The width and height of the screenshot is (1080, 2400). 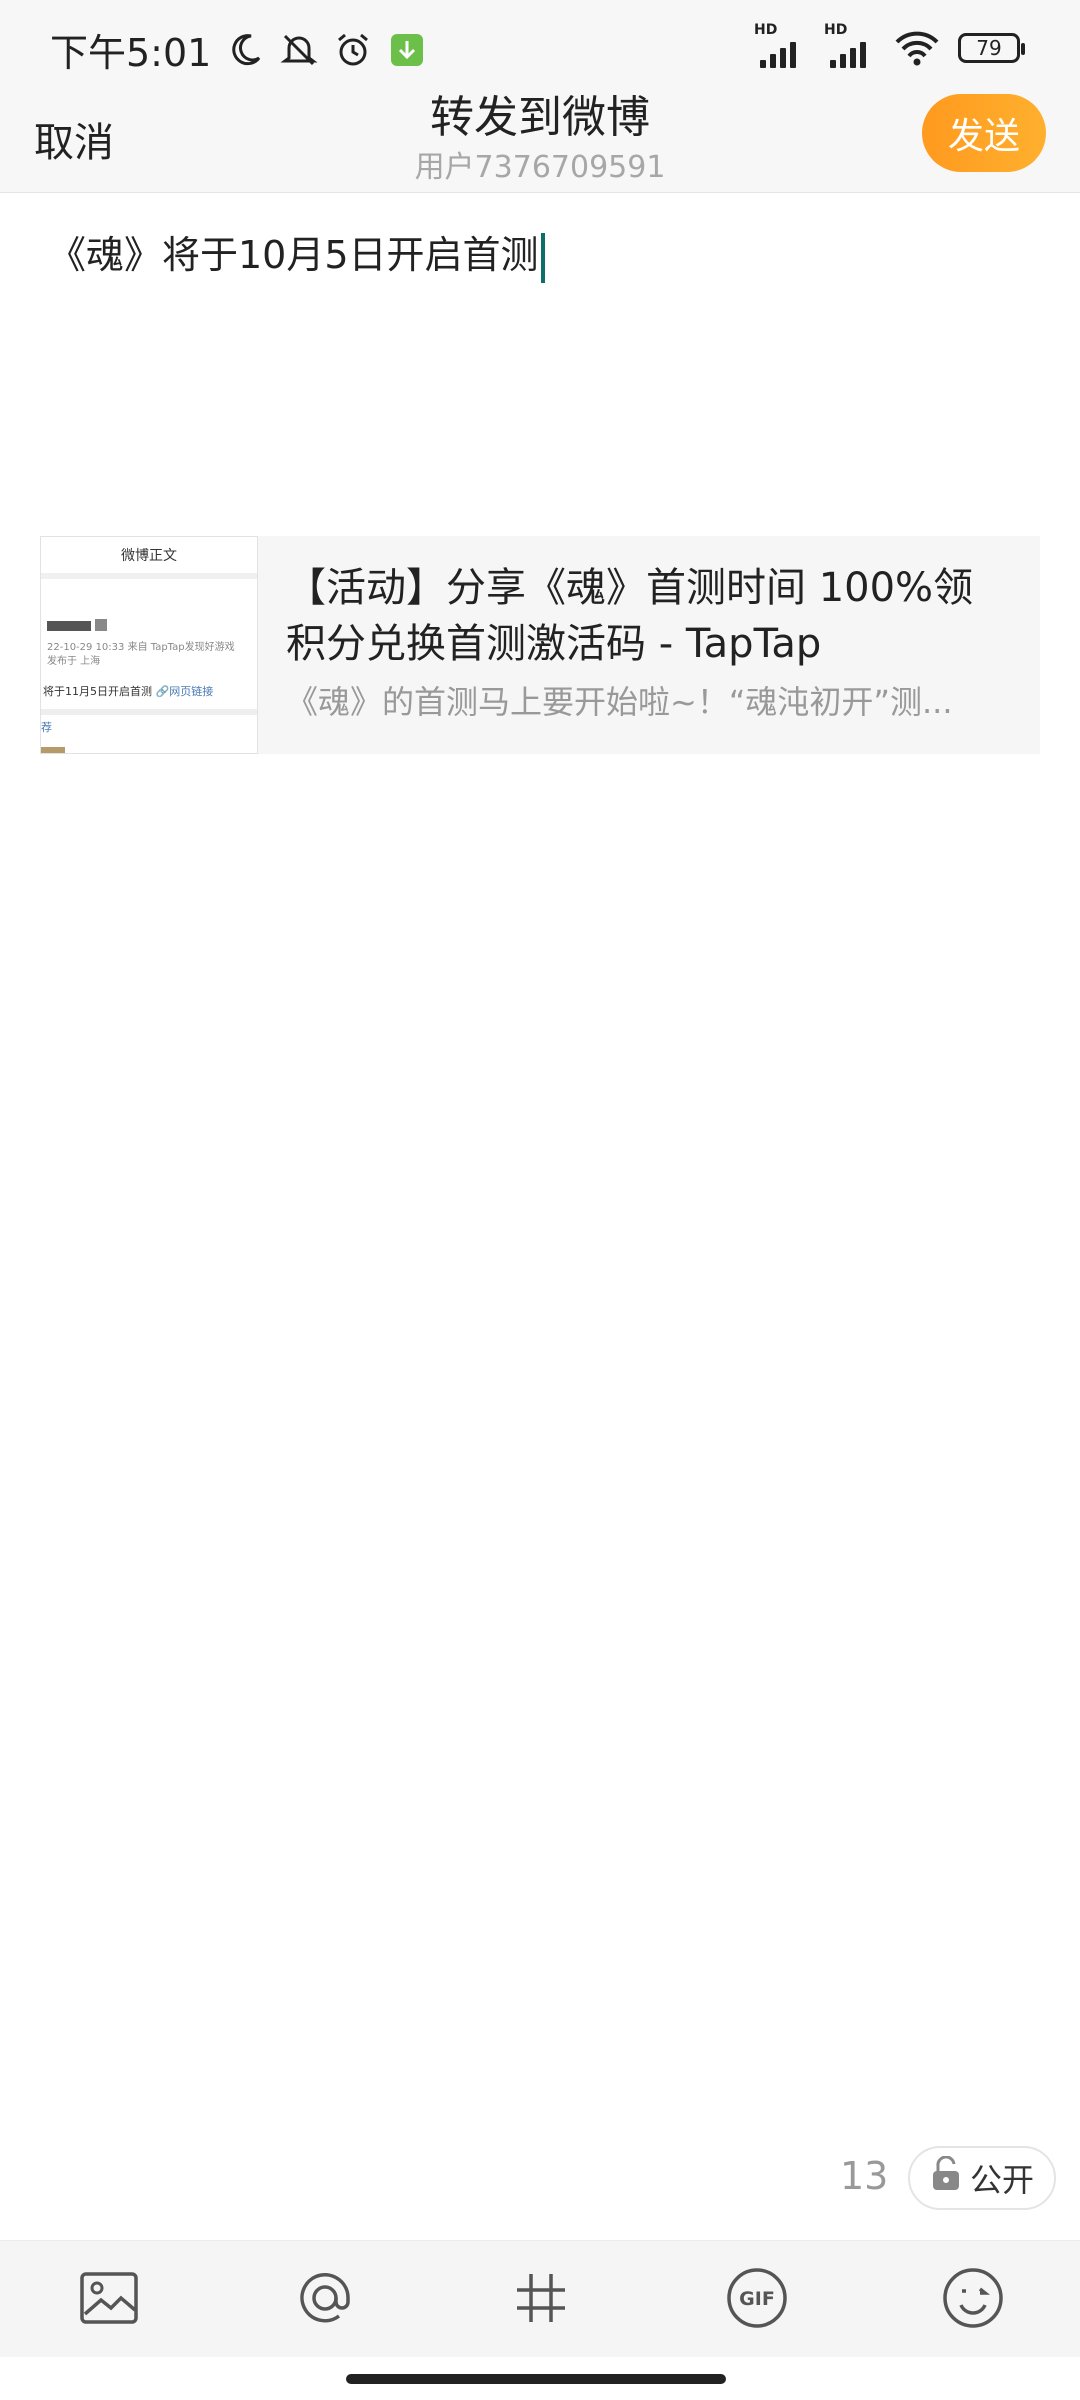 I want to click on unlock-icon, so click(x=946, y=2177).